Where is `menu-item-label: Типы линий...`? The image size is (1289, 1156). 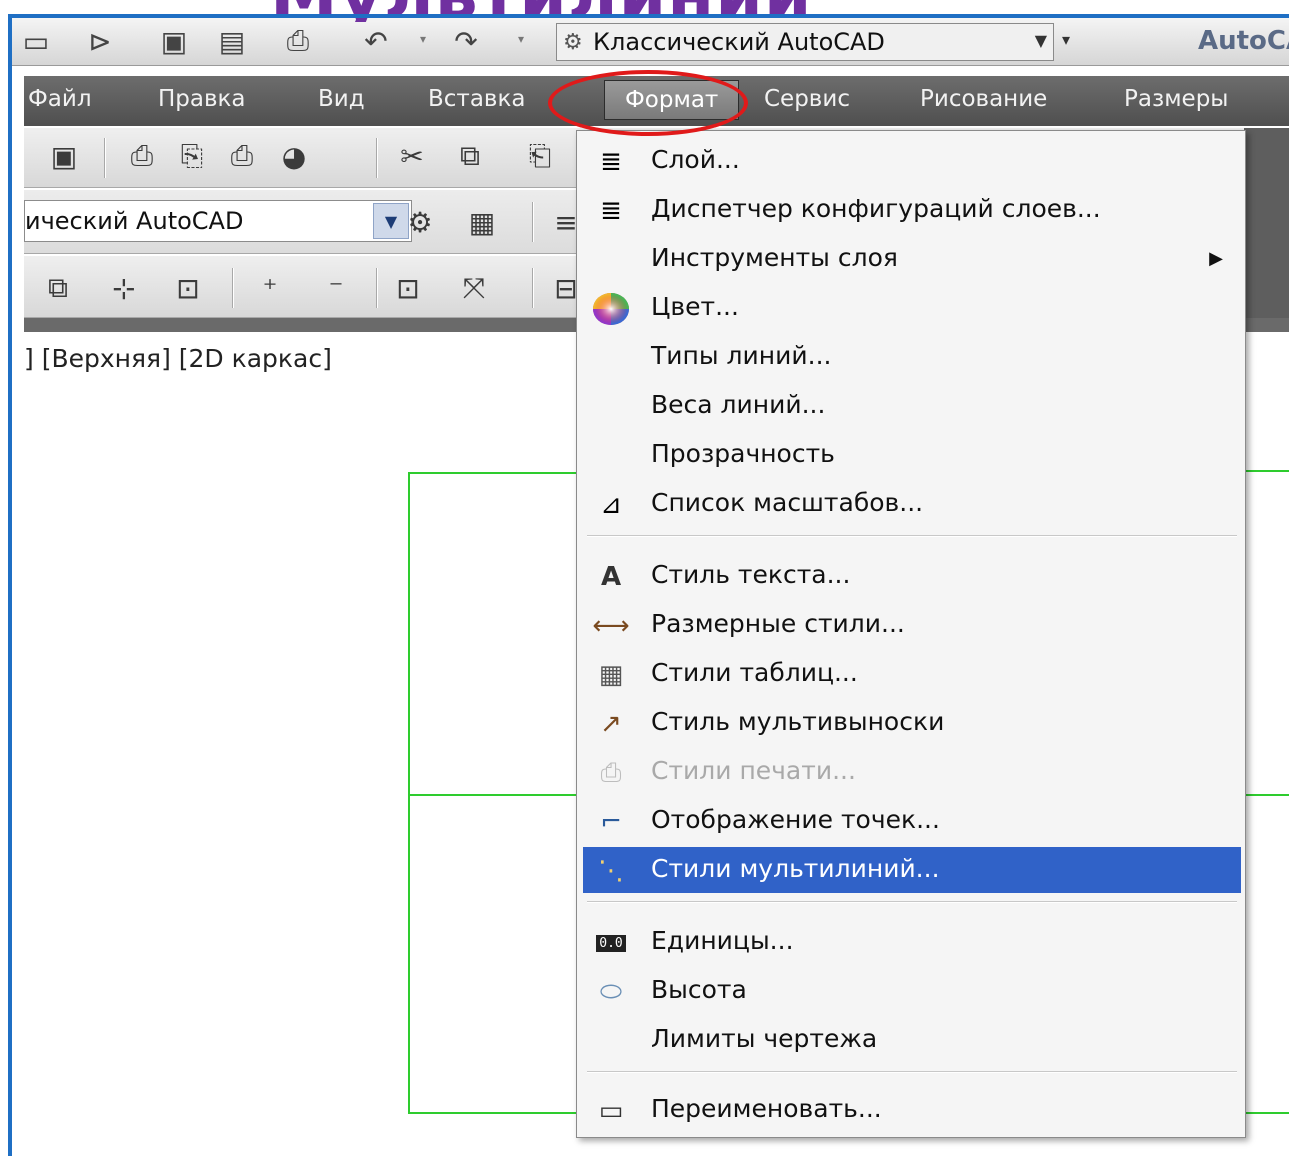
menu-item-label: Типы линий... is located at coordinates (741, 355).